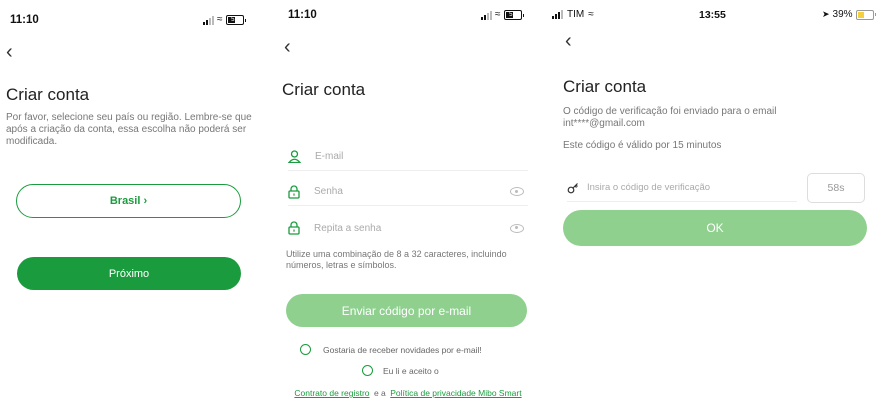  Describe the element at coordinates (842, 14) in the screenshot. I see `battery-percent: 39%` at that location.